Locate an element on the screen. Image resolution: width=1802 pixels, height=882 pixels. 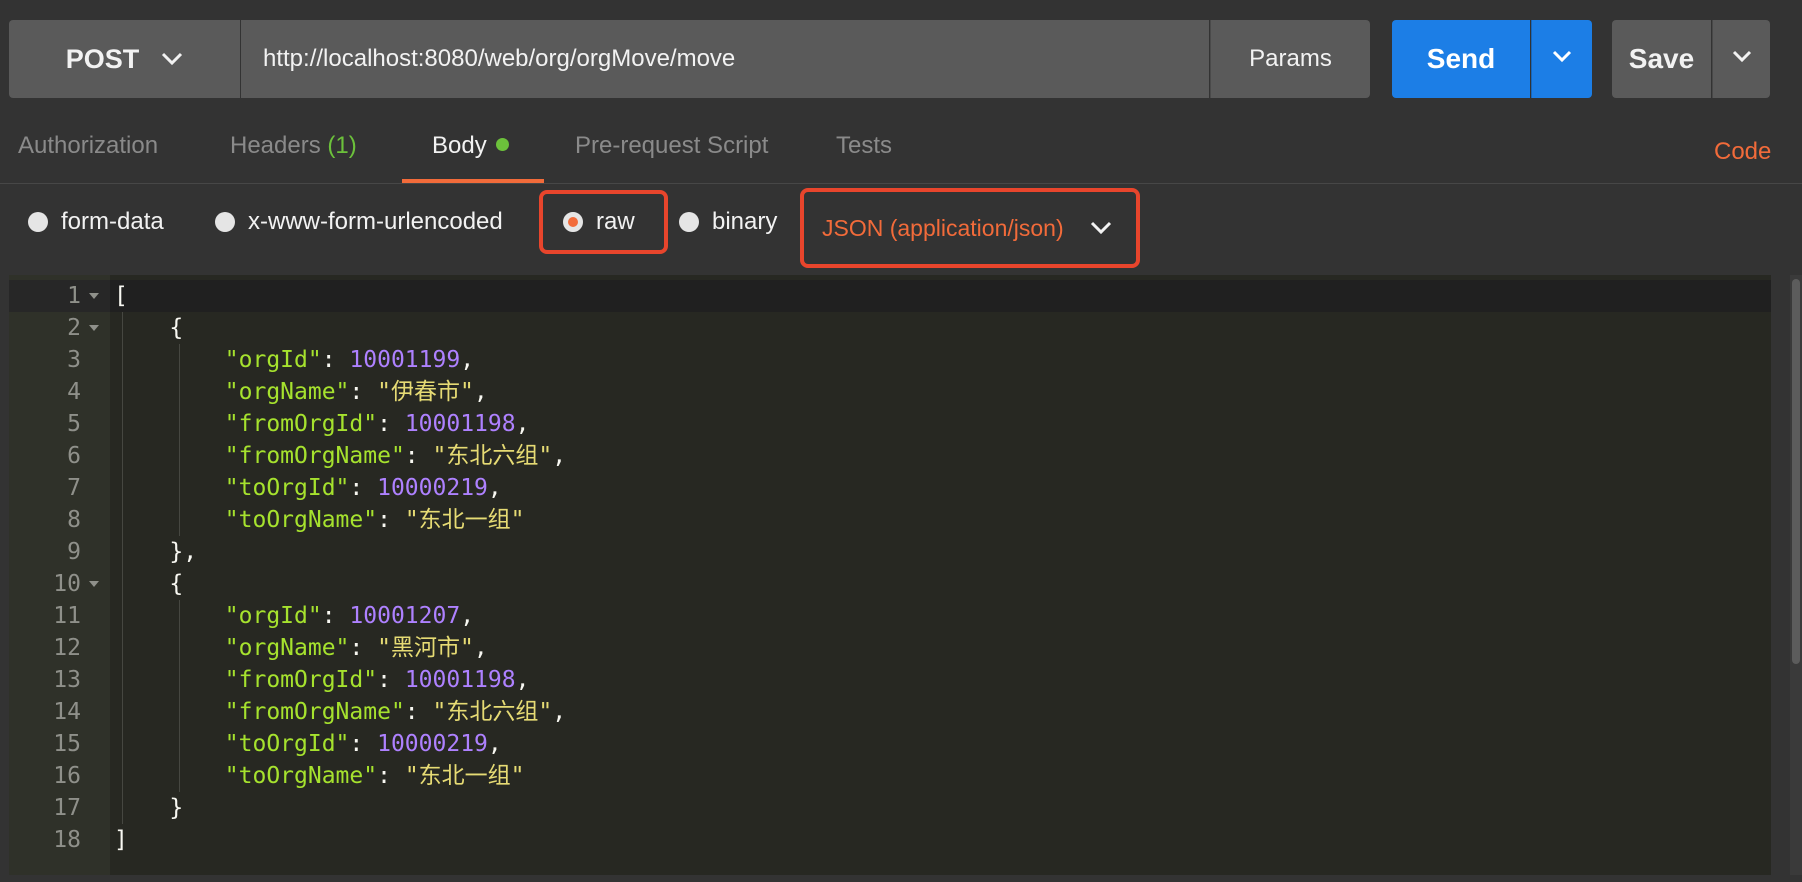
code-line: 10 { is located at coordinates (890, 584).